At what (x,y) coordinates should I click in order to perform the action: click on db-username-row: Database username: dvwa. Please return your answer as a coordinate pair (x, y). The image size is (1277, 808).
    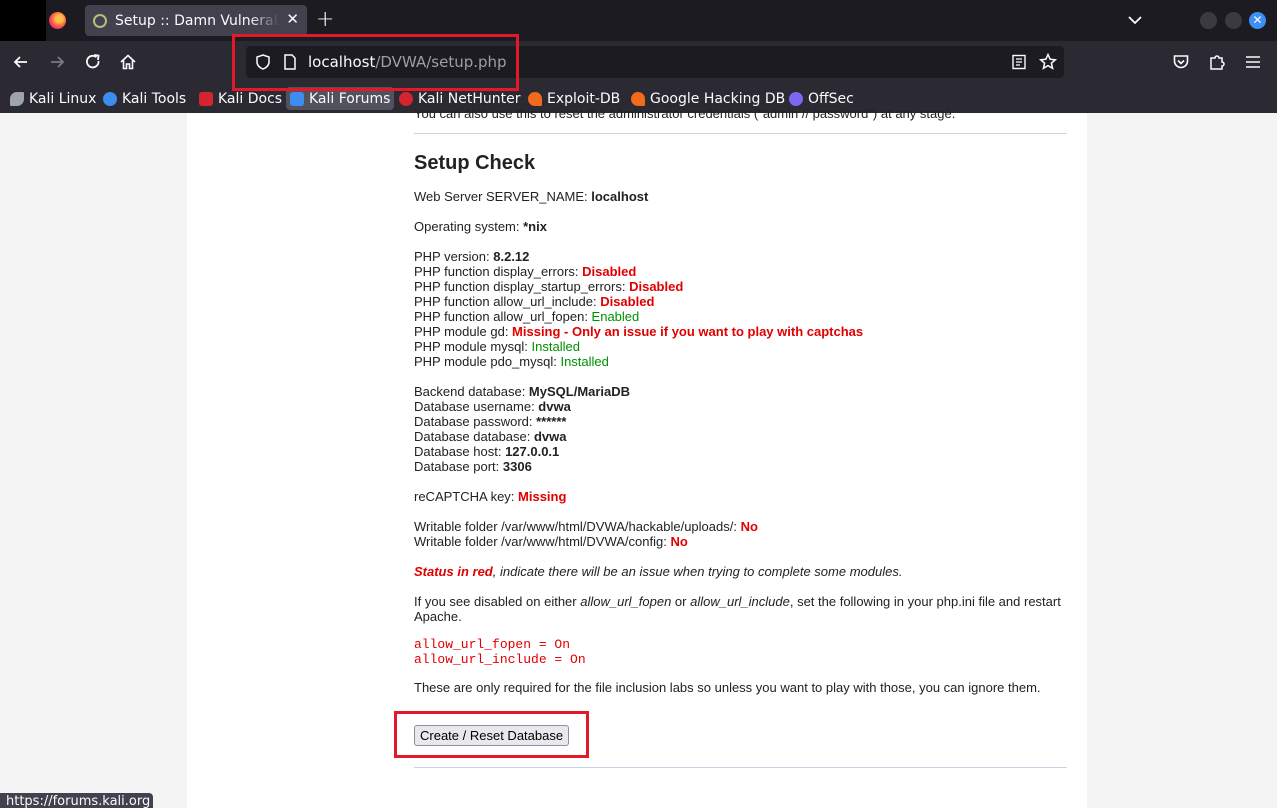
    Looking at the image, I should click on (492, 406).